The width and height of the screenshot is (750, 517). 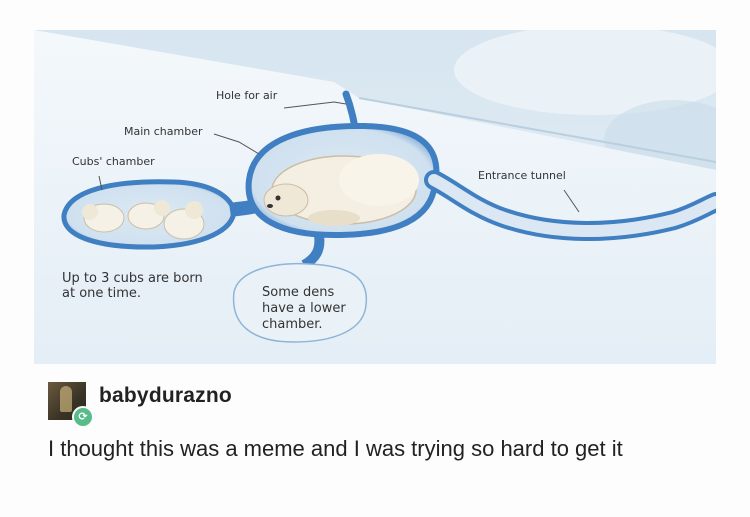 I want to click on label-hole-for-air: Hole for air, so click(x=247, y=95).